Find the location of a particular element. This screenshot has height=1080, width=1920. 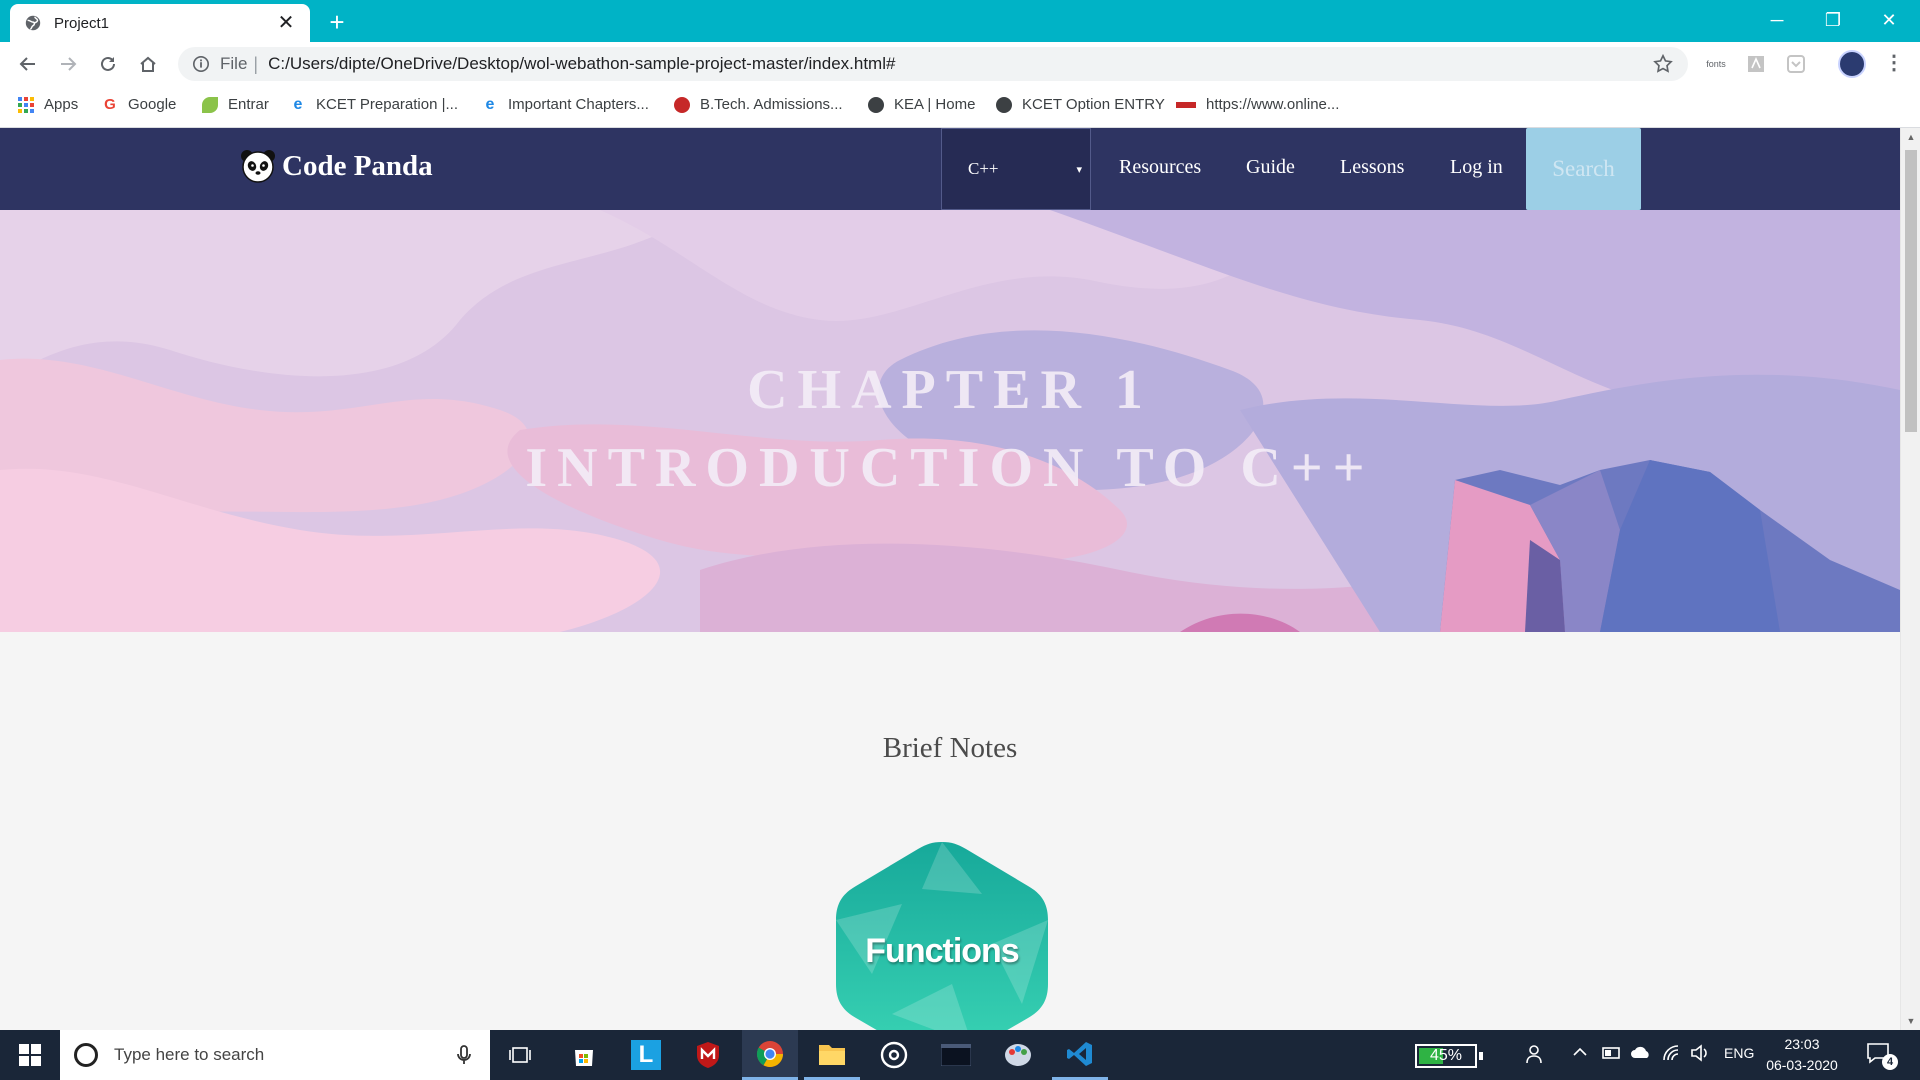

browser-tab-strip: Project1 ✕ + ─ ❐ ✕ is located at coordinates (960, 21).